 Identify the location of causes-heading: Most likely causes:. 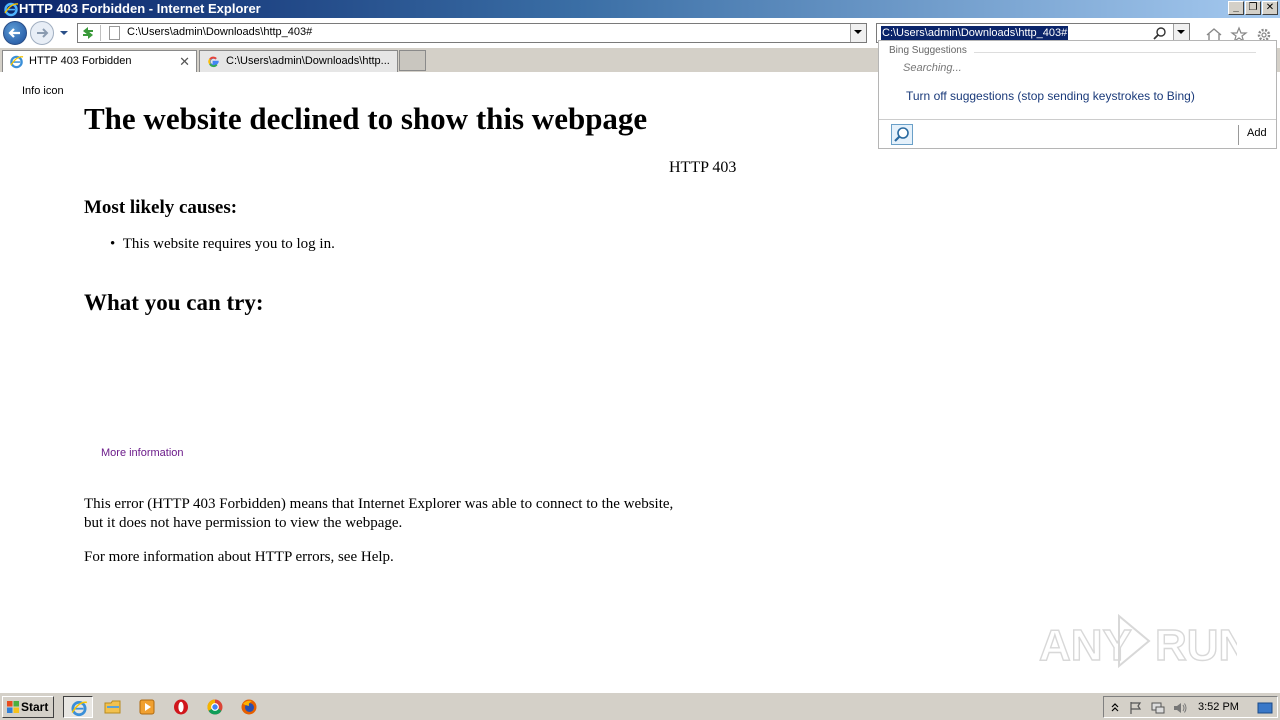
(161, 207).